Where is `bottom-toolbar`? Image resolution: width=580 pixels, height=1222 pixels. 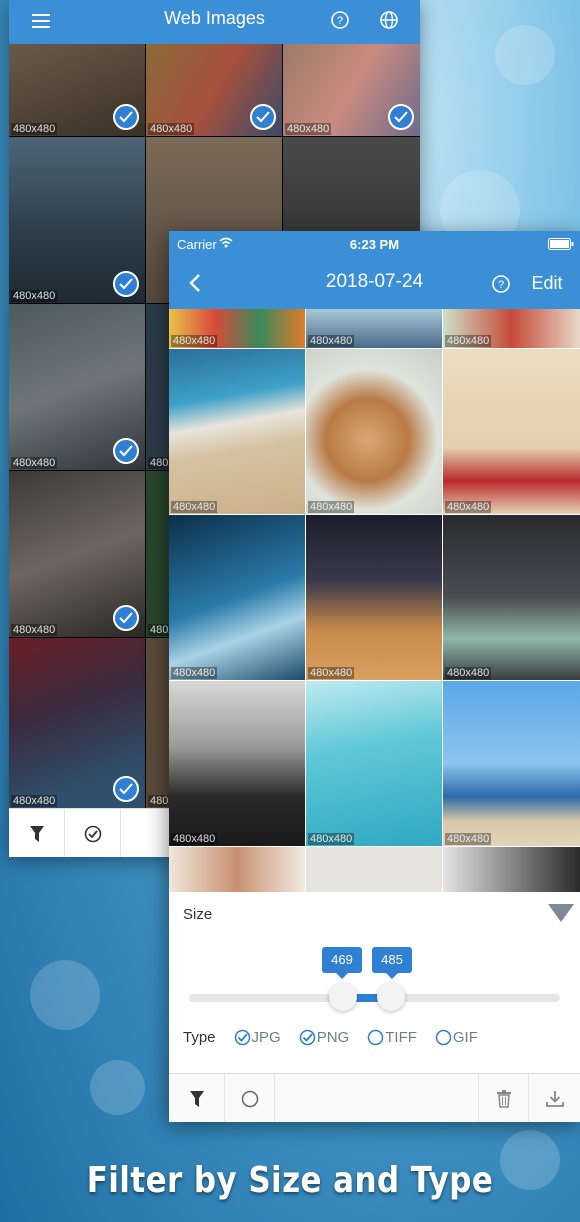 bottom-toolbar is located at coordinates (374, 1097).